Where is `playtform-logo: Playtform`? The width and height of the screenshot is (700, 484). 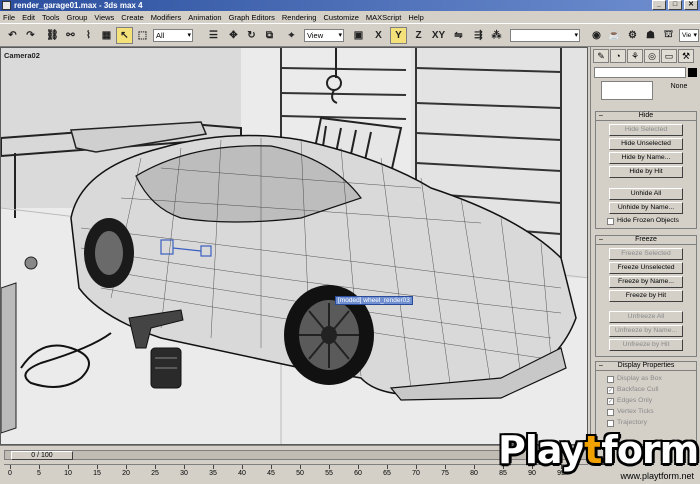
playtform-logo: Playtform is located at coordinates (598, 450).